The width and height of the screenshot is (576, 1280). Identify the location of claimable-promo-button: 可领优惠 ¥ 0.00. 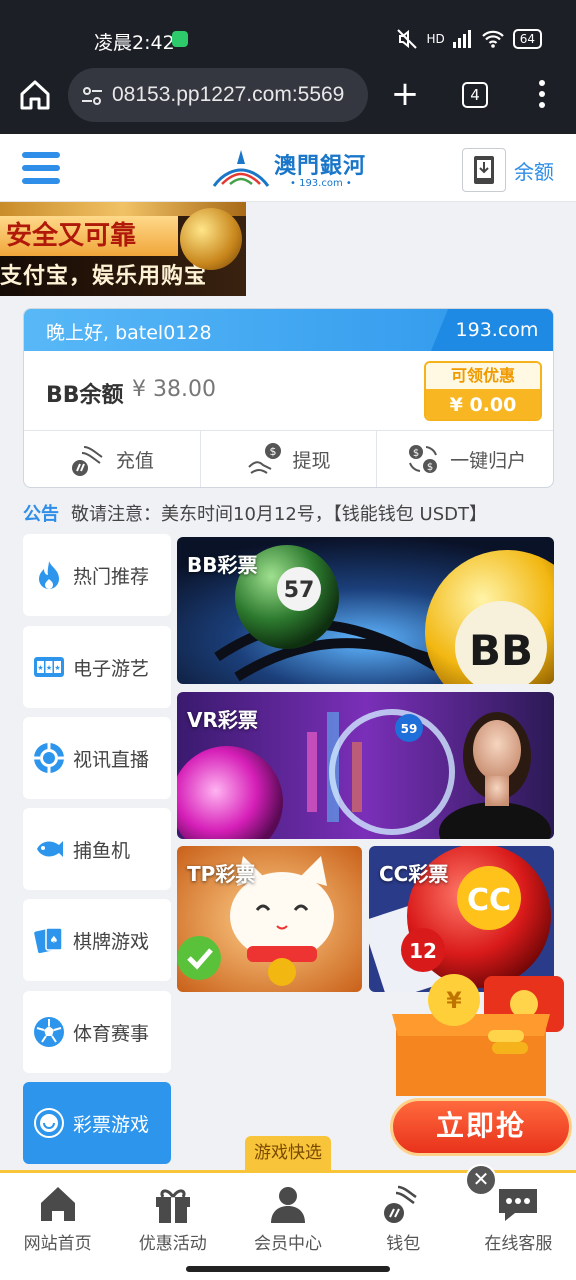
(483, 391).